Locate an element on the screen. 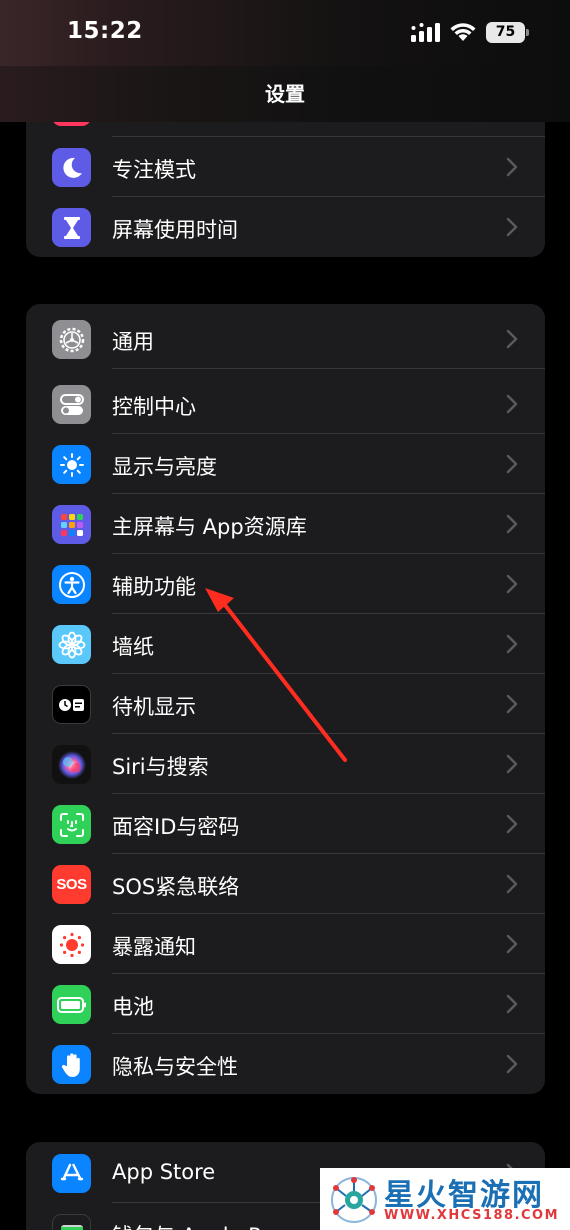 The height and width of the screenshot is (1230, 570). hourglass-icon is located at coordinates (71, 227).